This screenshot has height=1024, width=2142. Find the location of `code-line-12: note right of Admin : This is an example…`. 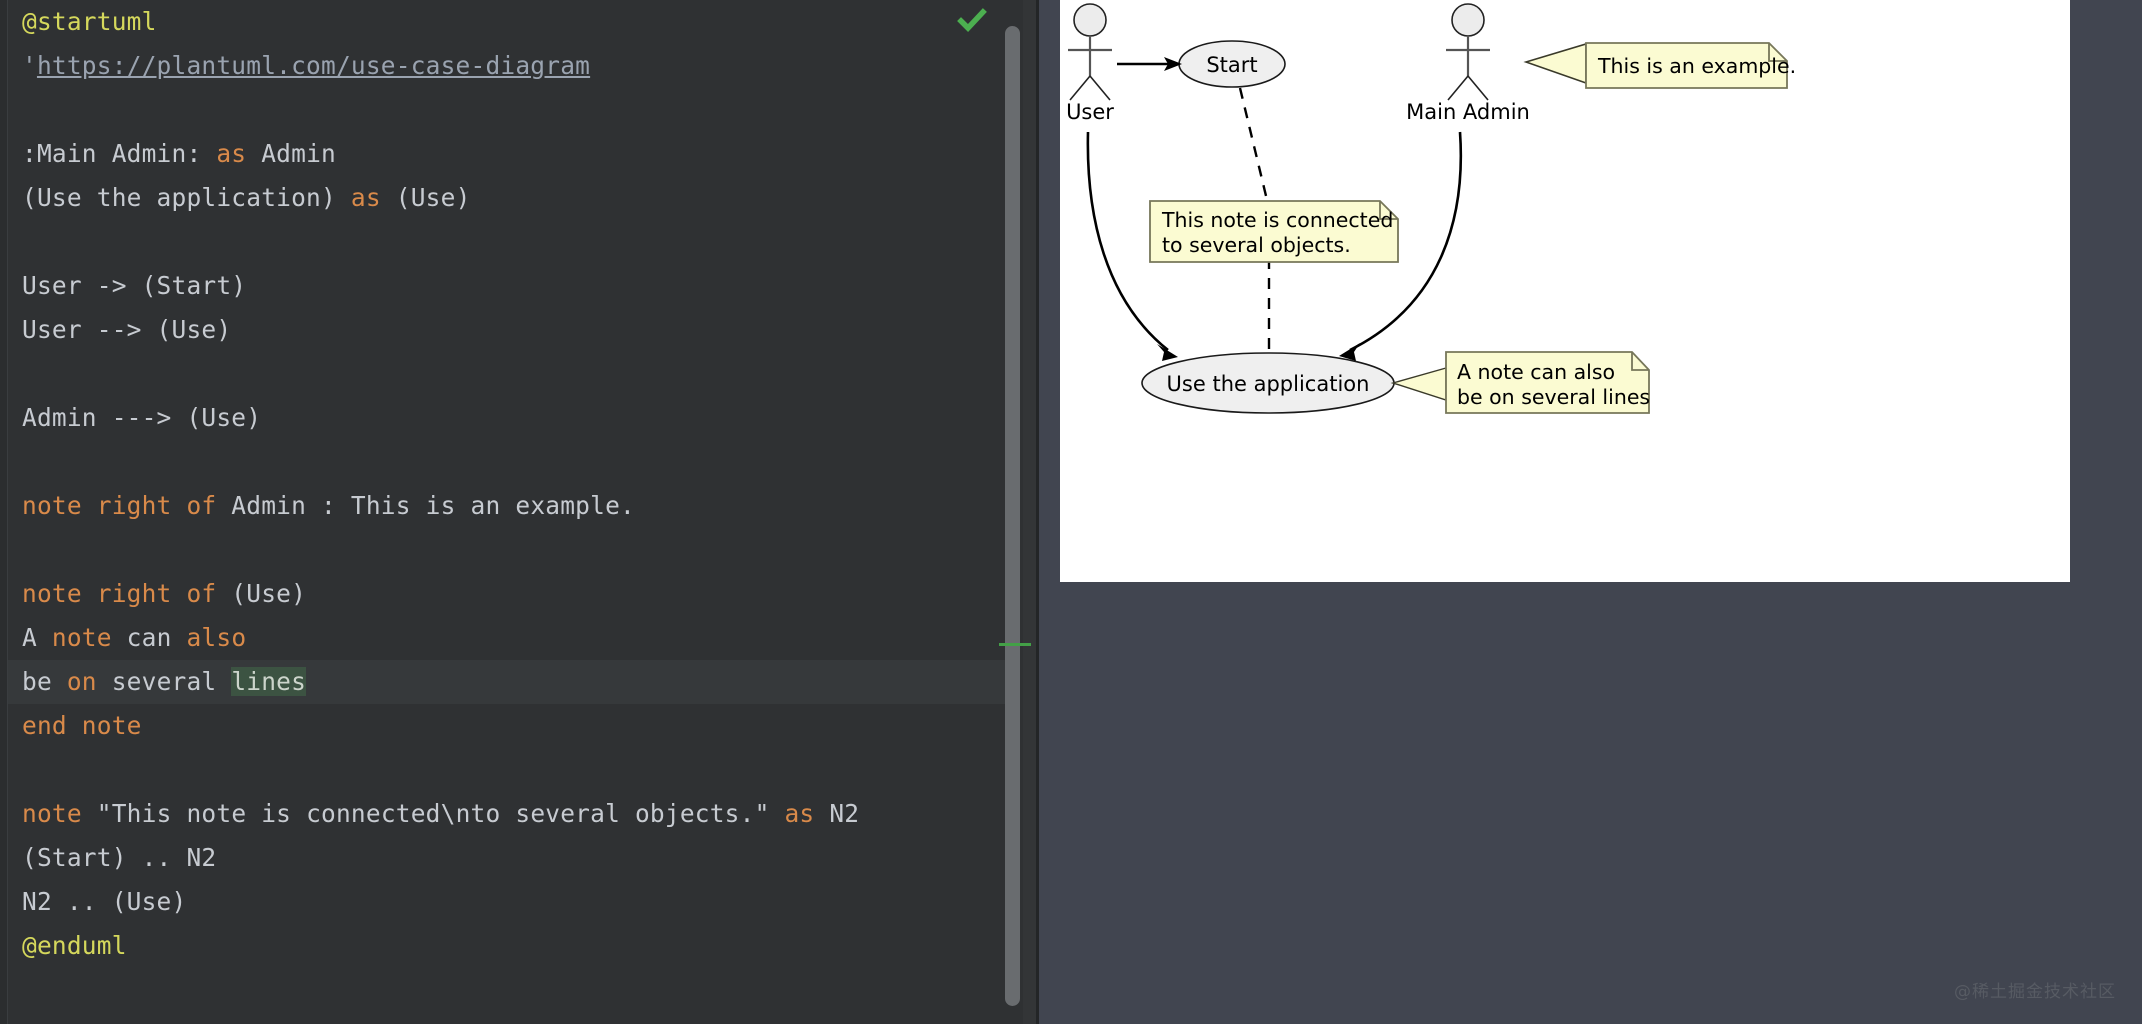

code-line-12: note right of Admin : This is an example… is located at coordinates (513, 506).